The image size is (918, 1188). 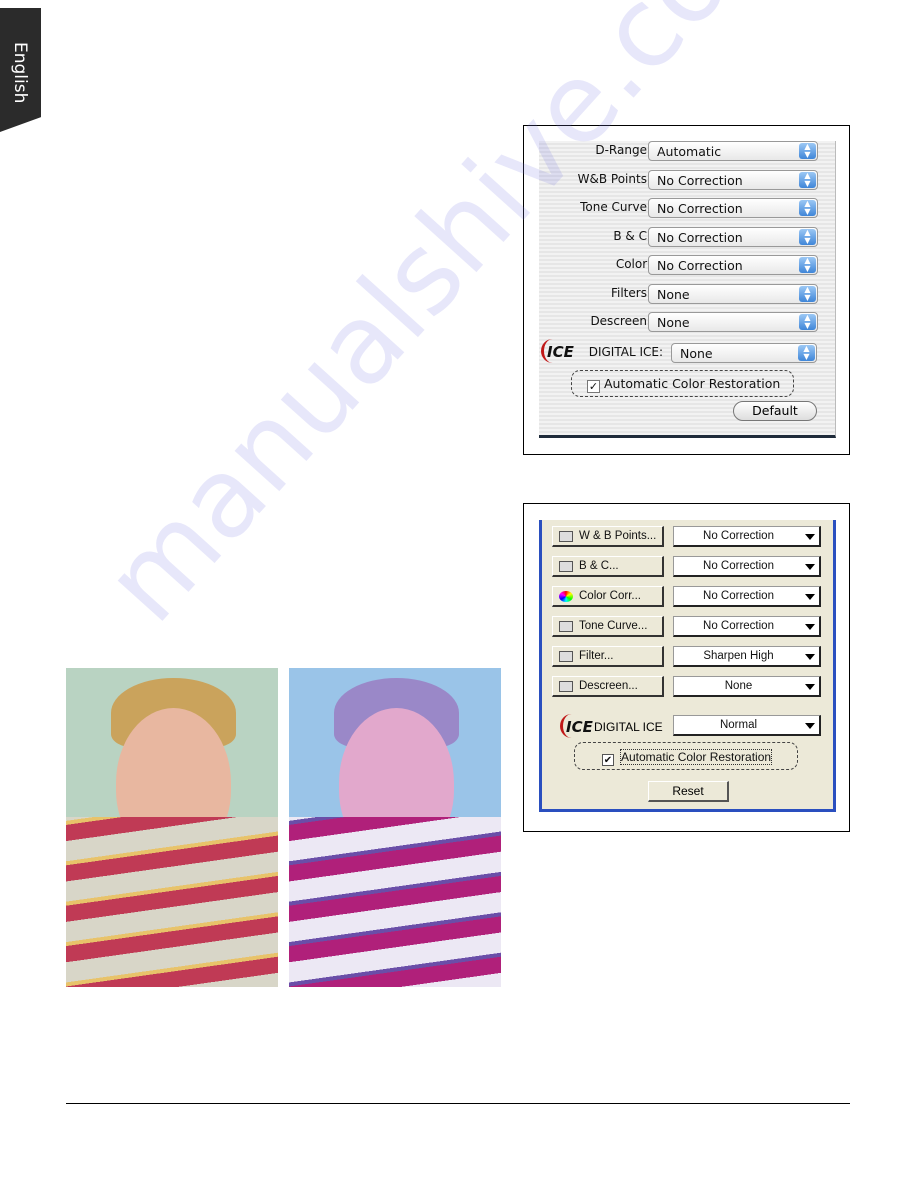 I want to click on setting-row: Descreen... None, so click(x=690, y=687).